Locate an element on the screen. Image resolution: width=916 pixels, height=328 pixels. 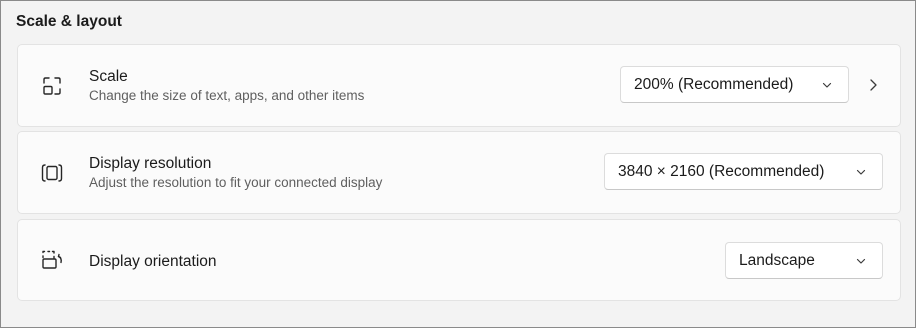
display-orientation-dropdown-value: Landscape is located at coordinates (777, 260).